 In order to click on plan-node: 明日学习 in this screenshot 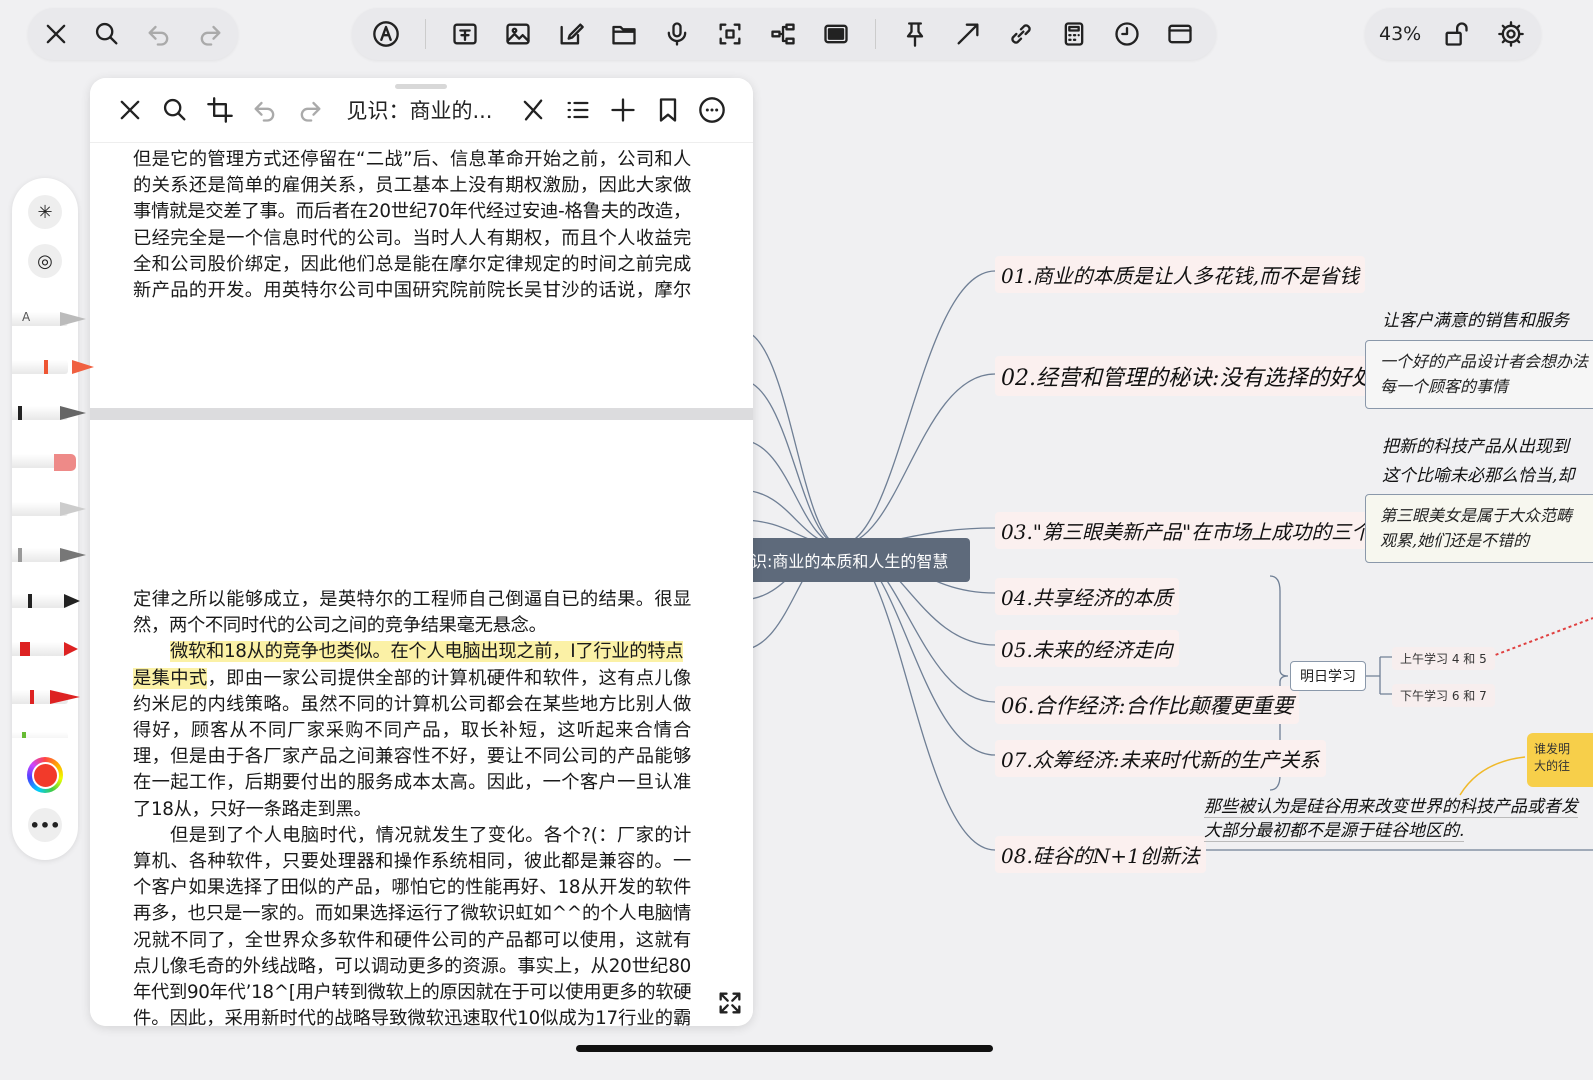, I will do `click(1328, 676)`.